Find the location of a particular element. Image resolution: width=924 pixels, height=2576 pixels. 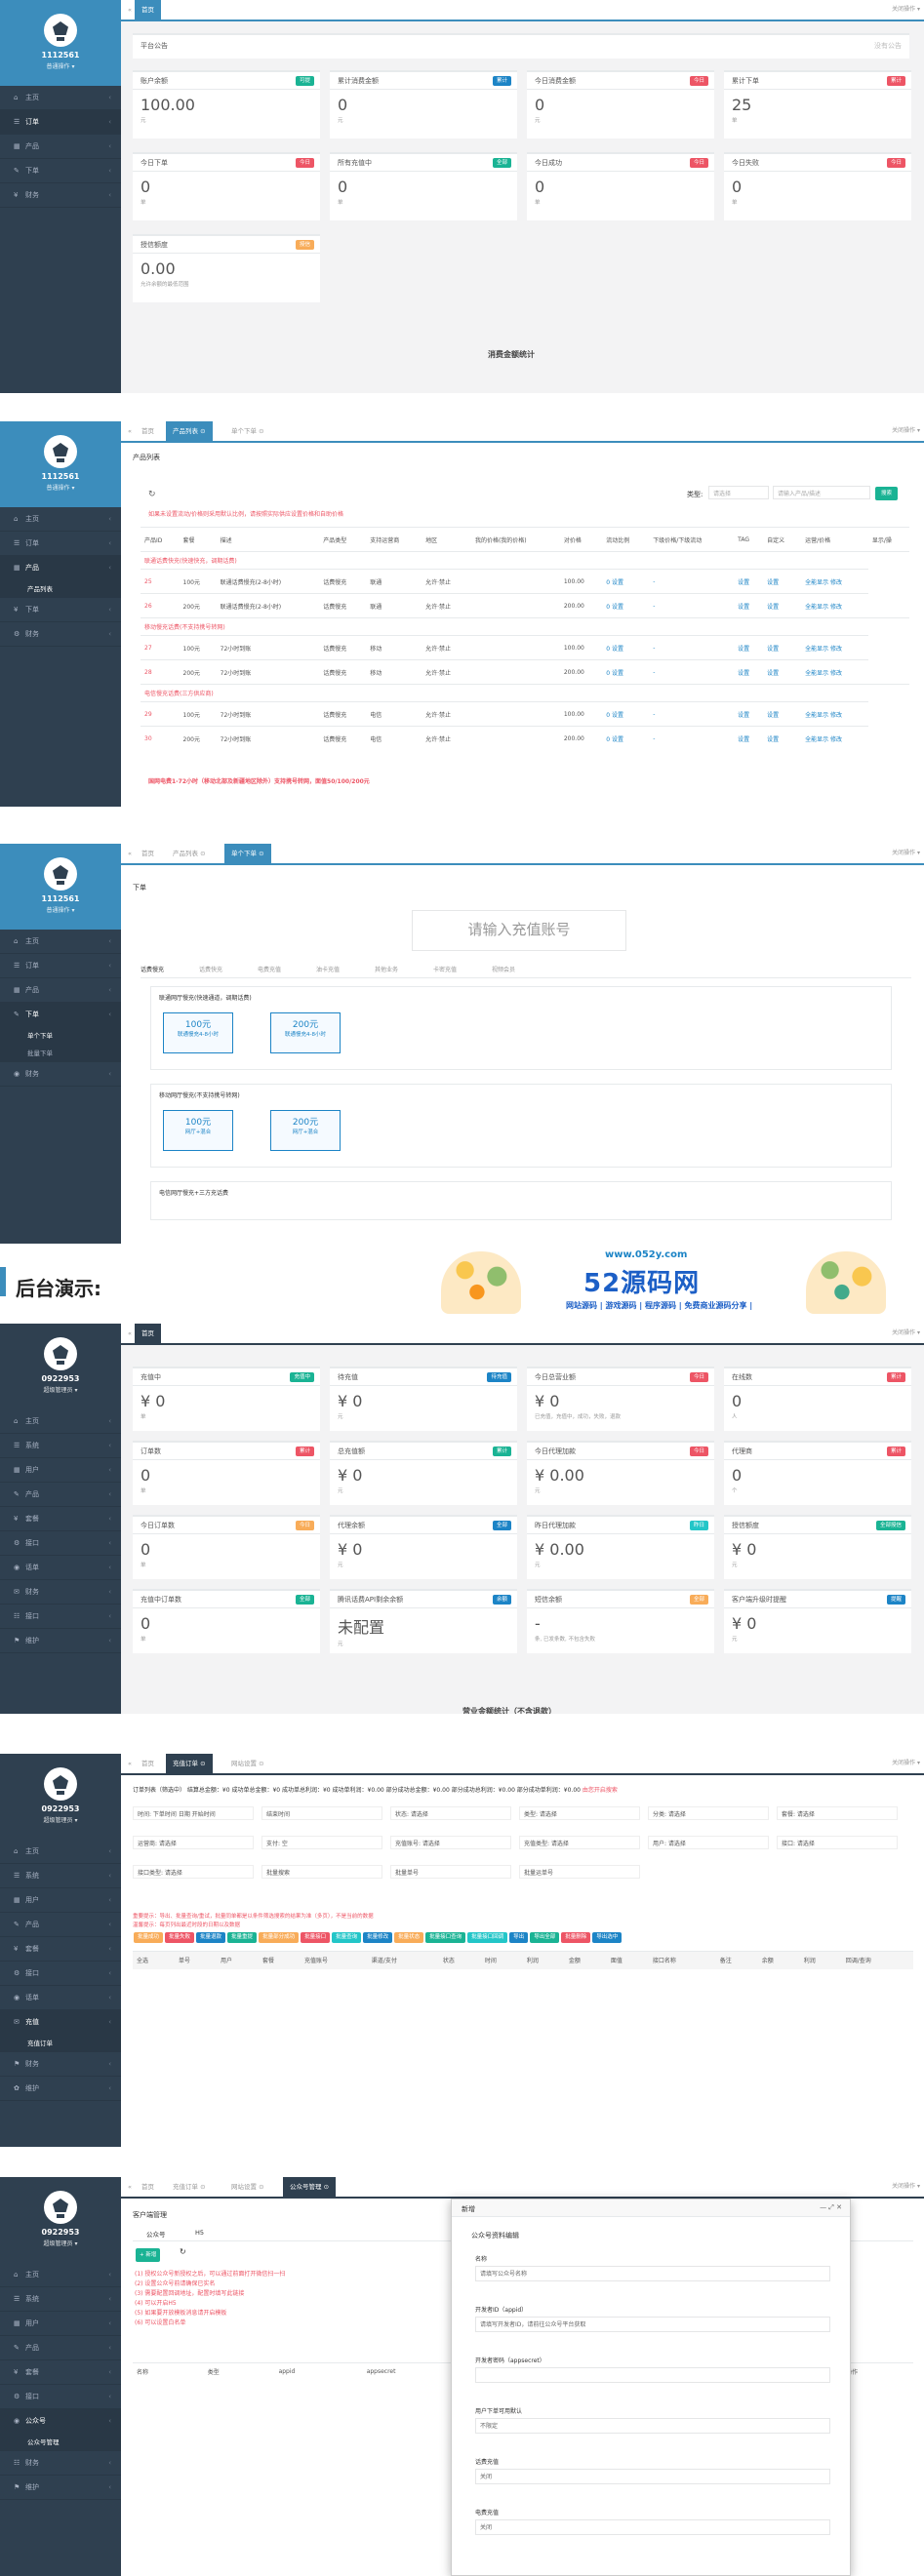

sidebar-item-3: ✎ 产品 ‹ is located at coordinates (61, 1495).